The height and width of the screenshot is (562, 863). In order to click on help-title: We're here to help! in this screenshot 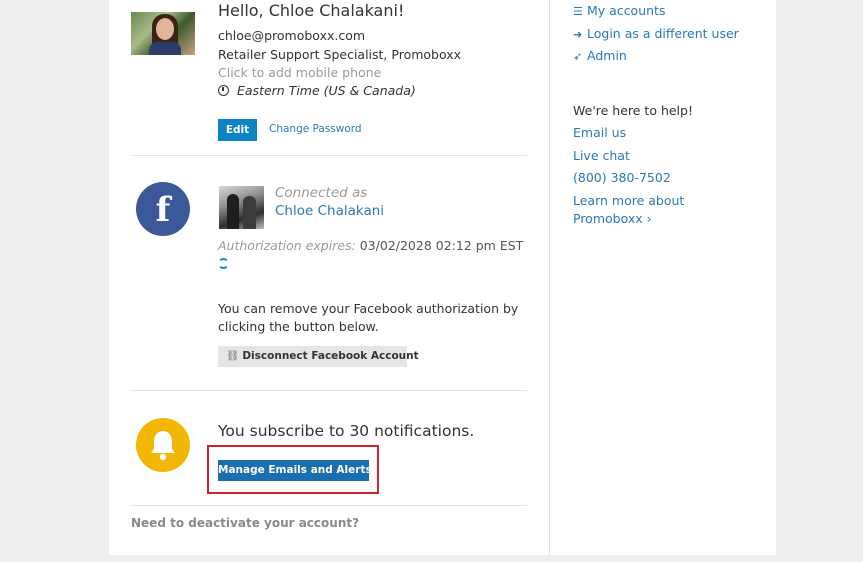, I will do `click(633, 110)`.